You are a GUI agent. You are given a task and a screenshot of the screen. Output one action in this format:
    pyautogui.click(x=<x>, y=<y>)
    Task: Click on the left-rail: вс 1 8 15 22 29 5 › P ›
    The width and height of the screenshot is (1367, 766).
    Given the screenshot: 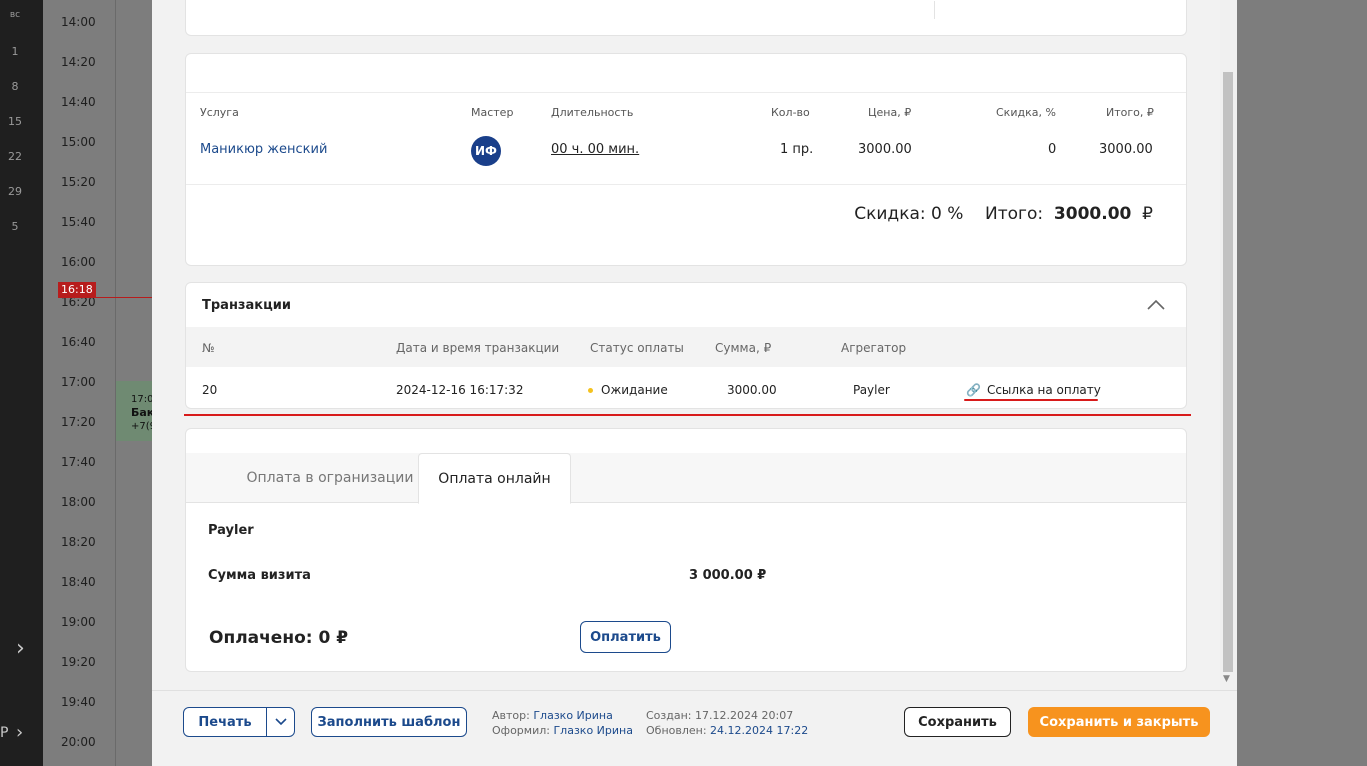 What is the action you would take?
    pyautogui.click(x=21, y=383)
    